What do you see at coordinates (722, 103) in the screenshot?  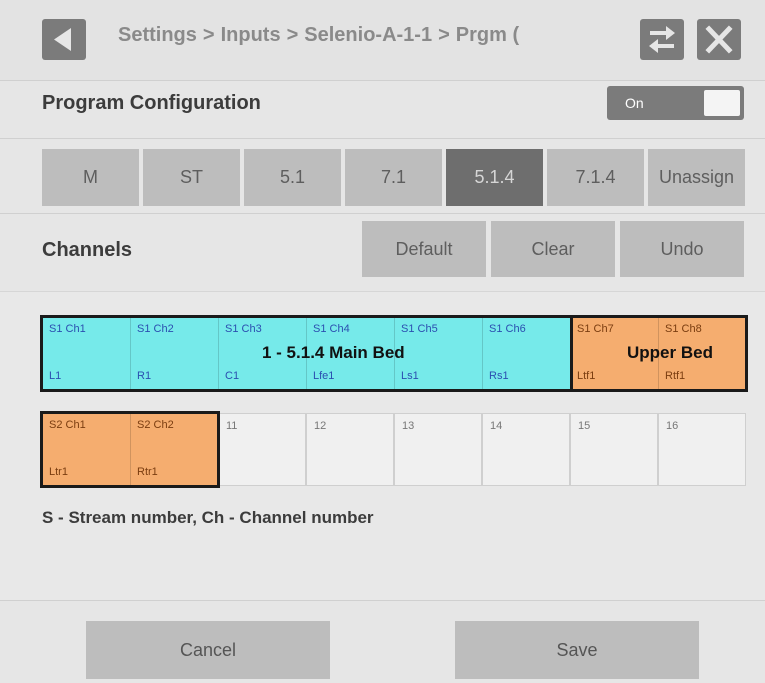 I see `toggle-knob` at bounding box center [722, 103].